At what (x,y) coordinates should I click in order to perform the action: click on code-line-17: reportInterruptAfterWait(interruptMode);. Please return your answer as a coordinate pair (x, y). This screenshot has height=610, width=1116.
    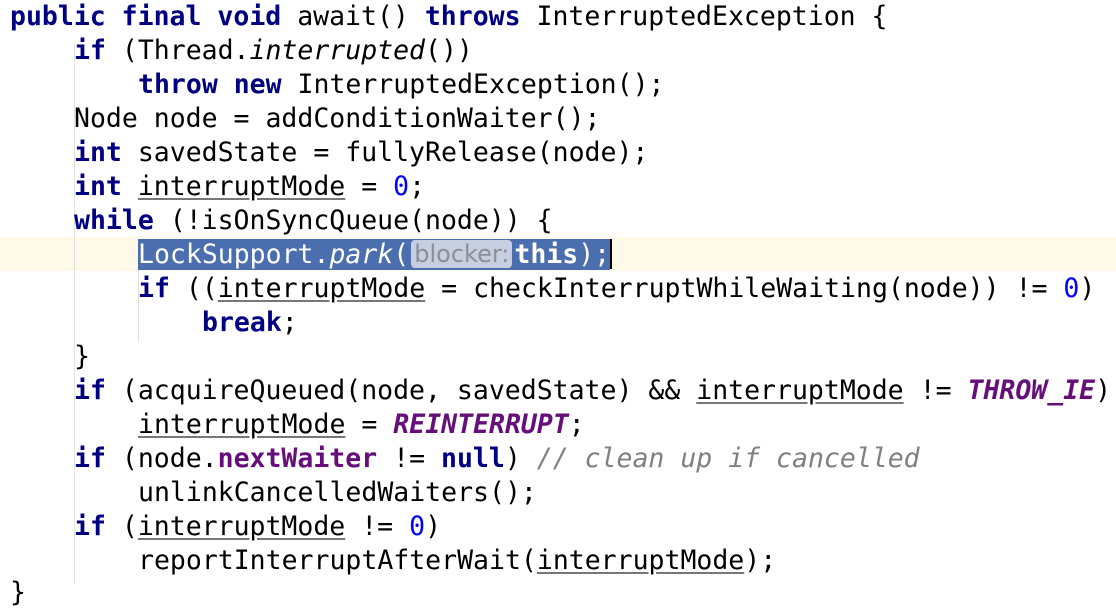
    Looking at the image, I should click on (457, 561).